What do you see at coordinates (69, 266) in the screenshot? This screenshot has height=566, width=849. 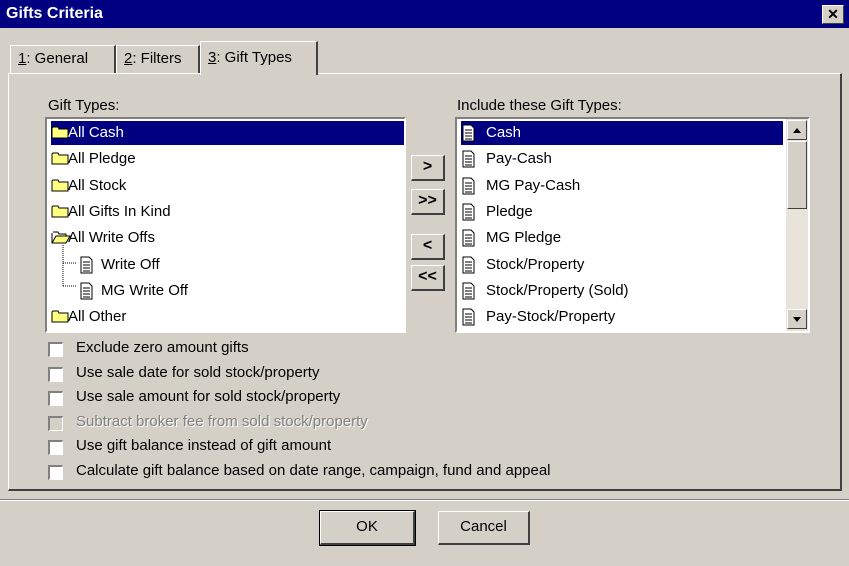 I see `tree-lines` at bounding box center [69, 266].